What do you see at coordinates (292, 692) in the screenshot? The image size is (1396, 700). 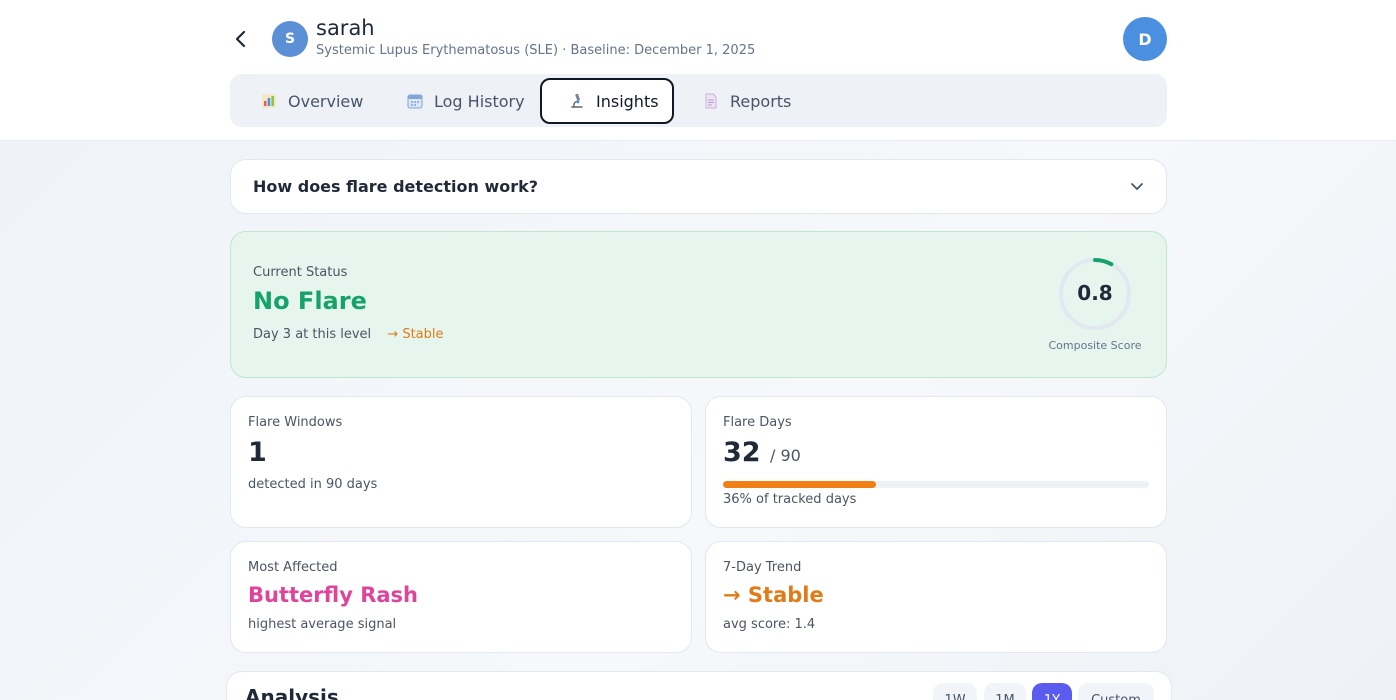 I see `analysis-title: Analysis` at bounding box center [292, 692].